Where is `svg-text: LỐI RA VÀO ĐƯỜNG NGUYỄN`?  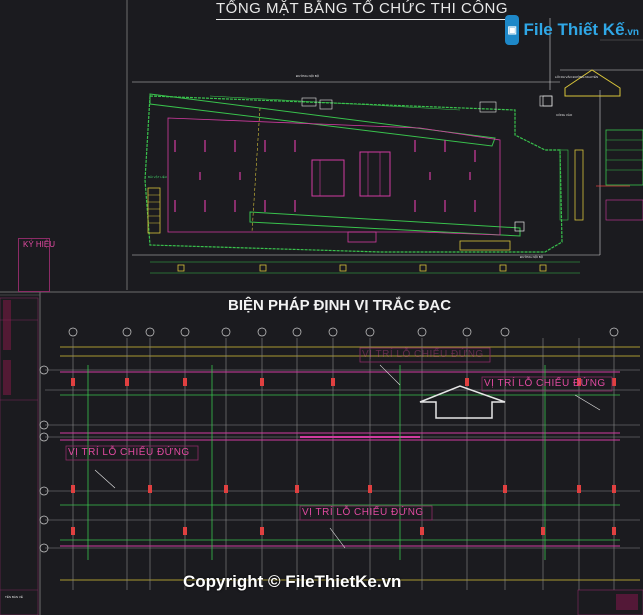 svg-text: LỐI RA VÀO ĐƯỜNG NGUYỄN is located at coordinates (576, 76).